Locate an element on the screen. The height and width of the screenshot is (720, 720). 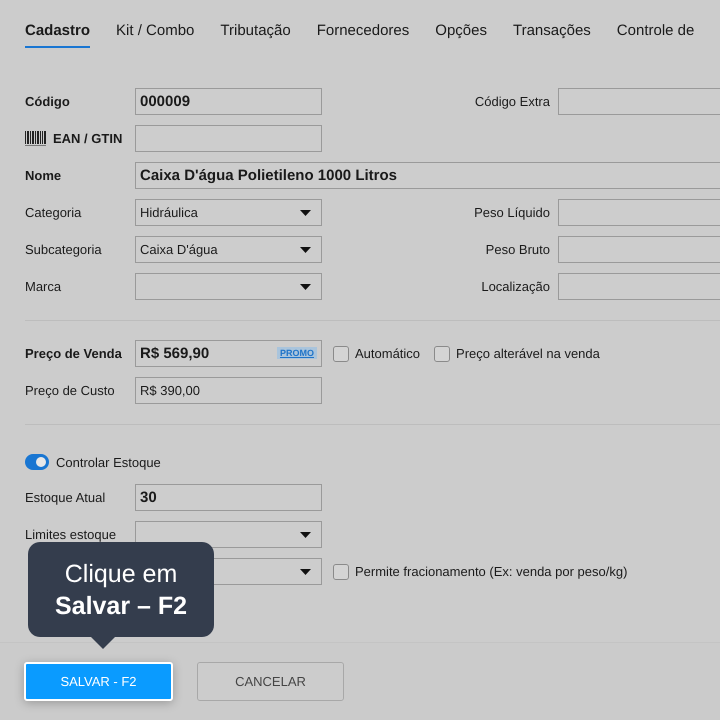
tab: Tributação is located at coordinates (255, 35).